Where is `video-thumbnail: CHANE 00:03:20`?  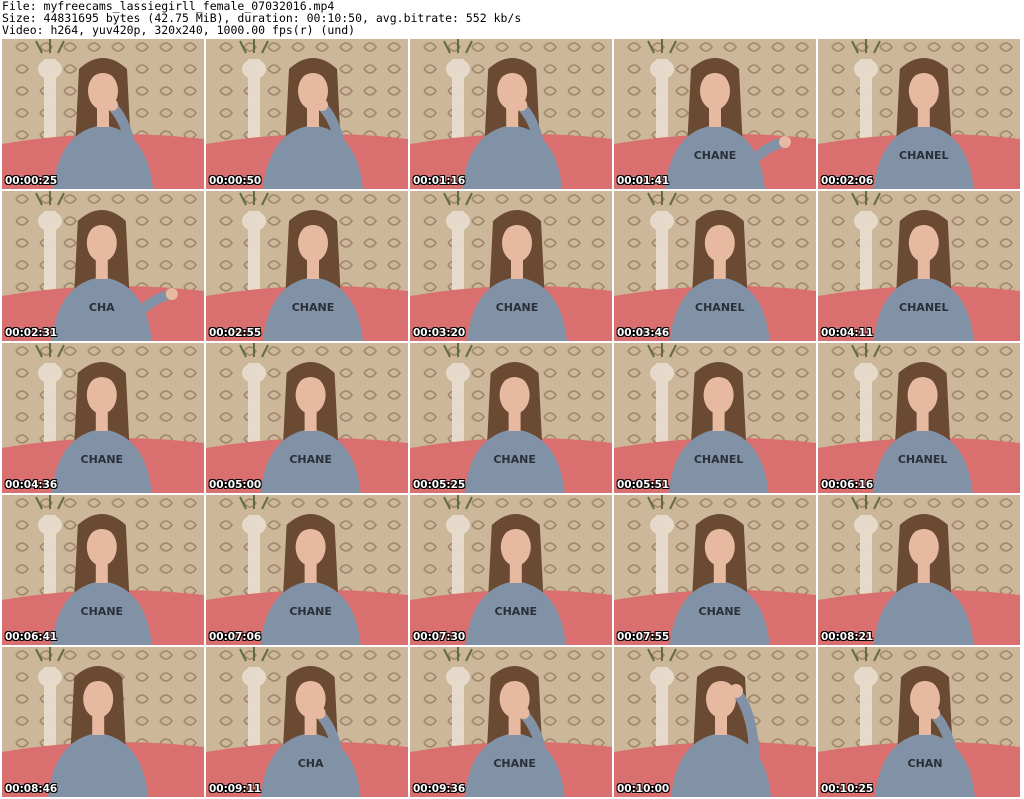
video-thumbnail: CHANE 00:03:20 is located at coordinates (511, 266).